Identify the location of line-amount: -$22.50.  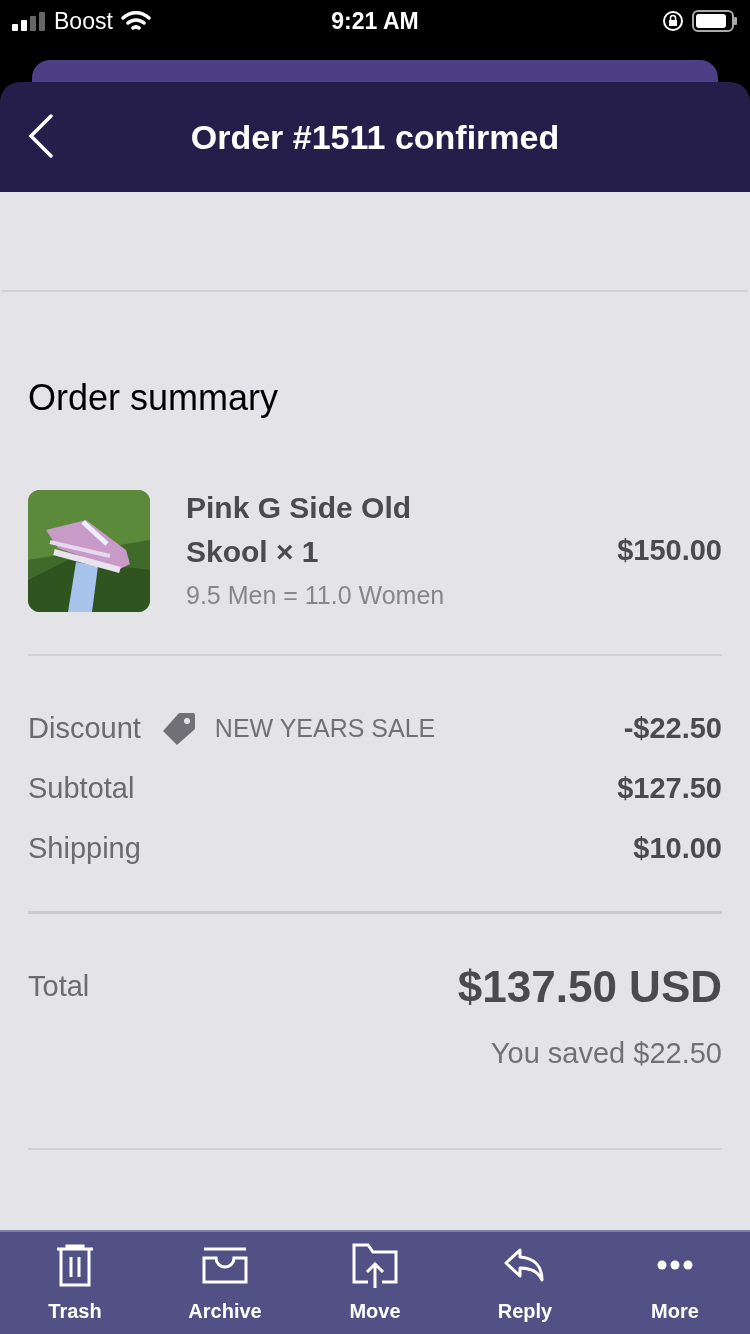
(672, 728).